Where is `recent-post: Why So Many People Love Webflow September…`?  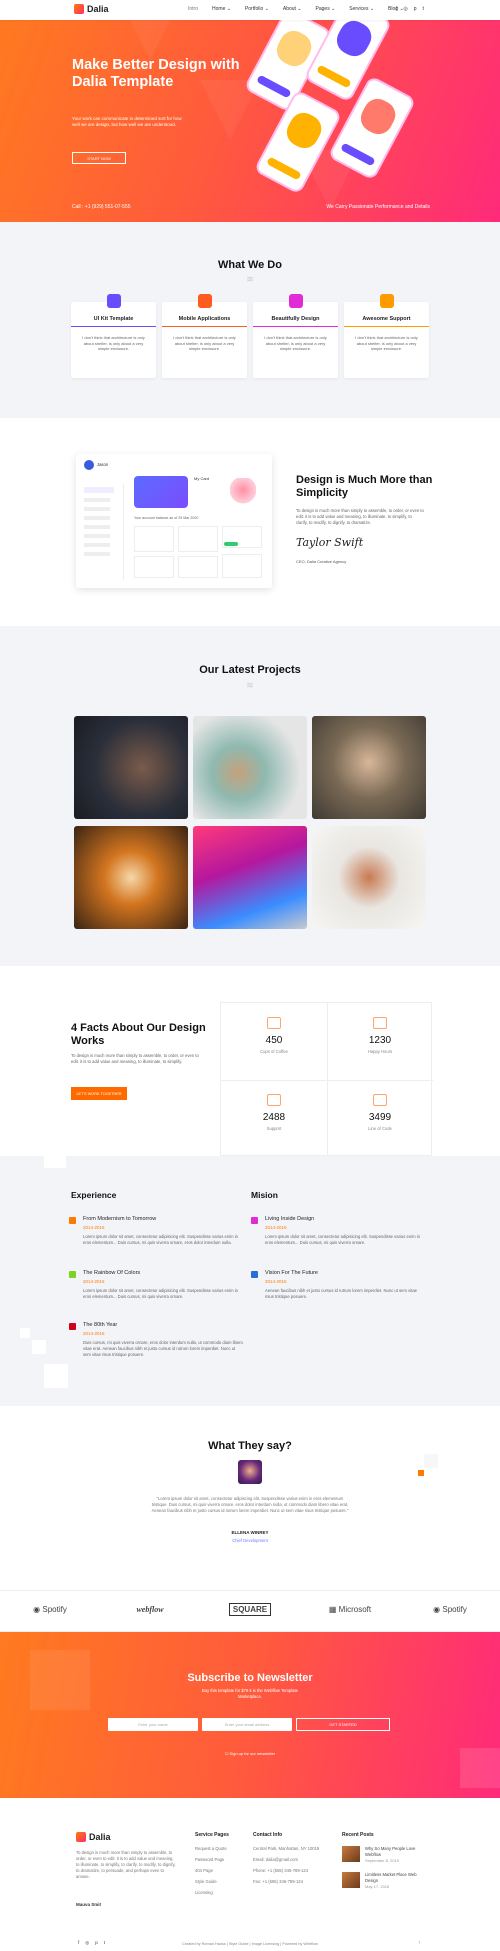
recent-post: Why So Many People Love Webflow September… is located at coordinates (387, 1856).